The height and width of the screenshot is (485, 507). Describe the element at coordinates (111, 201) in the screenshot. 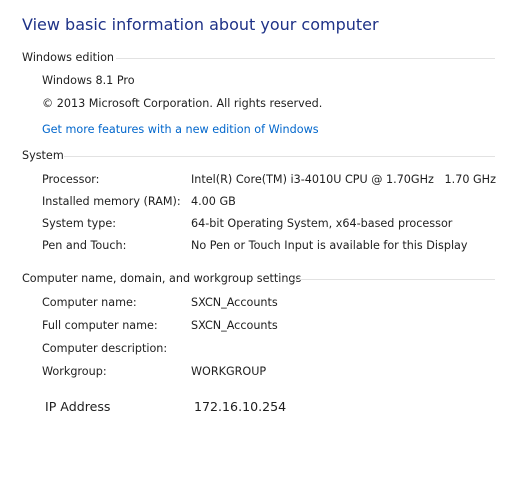

I see `installed-memory-label: Installed memory (RAM):` at that location.